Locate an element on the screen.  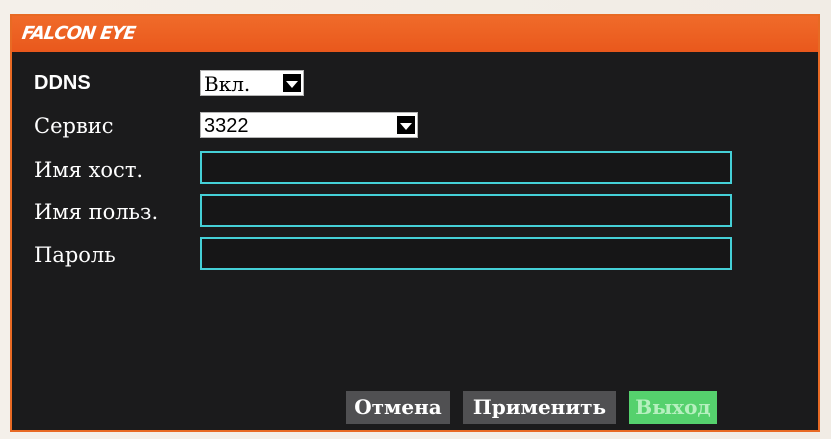
ddns-select: Вкл. is located at coordinates (252, 83).